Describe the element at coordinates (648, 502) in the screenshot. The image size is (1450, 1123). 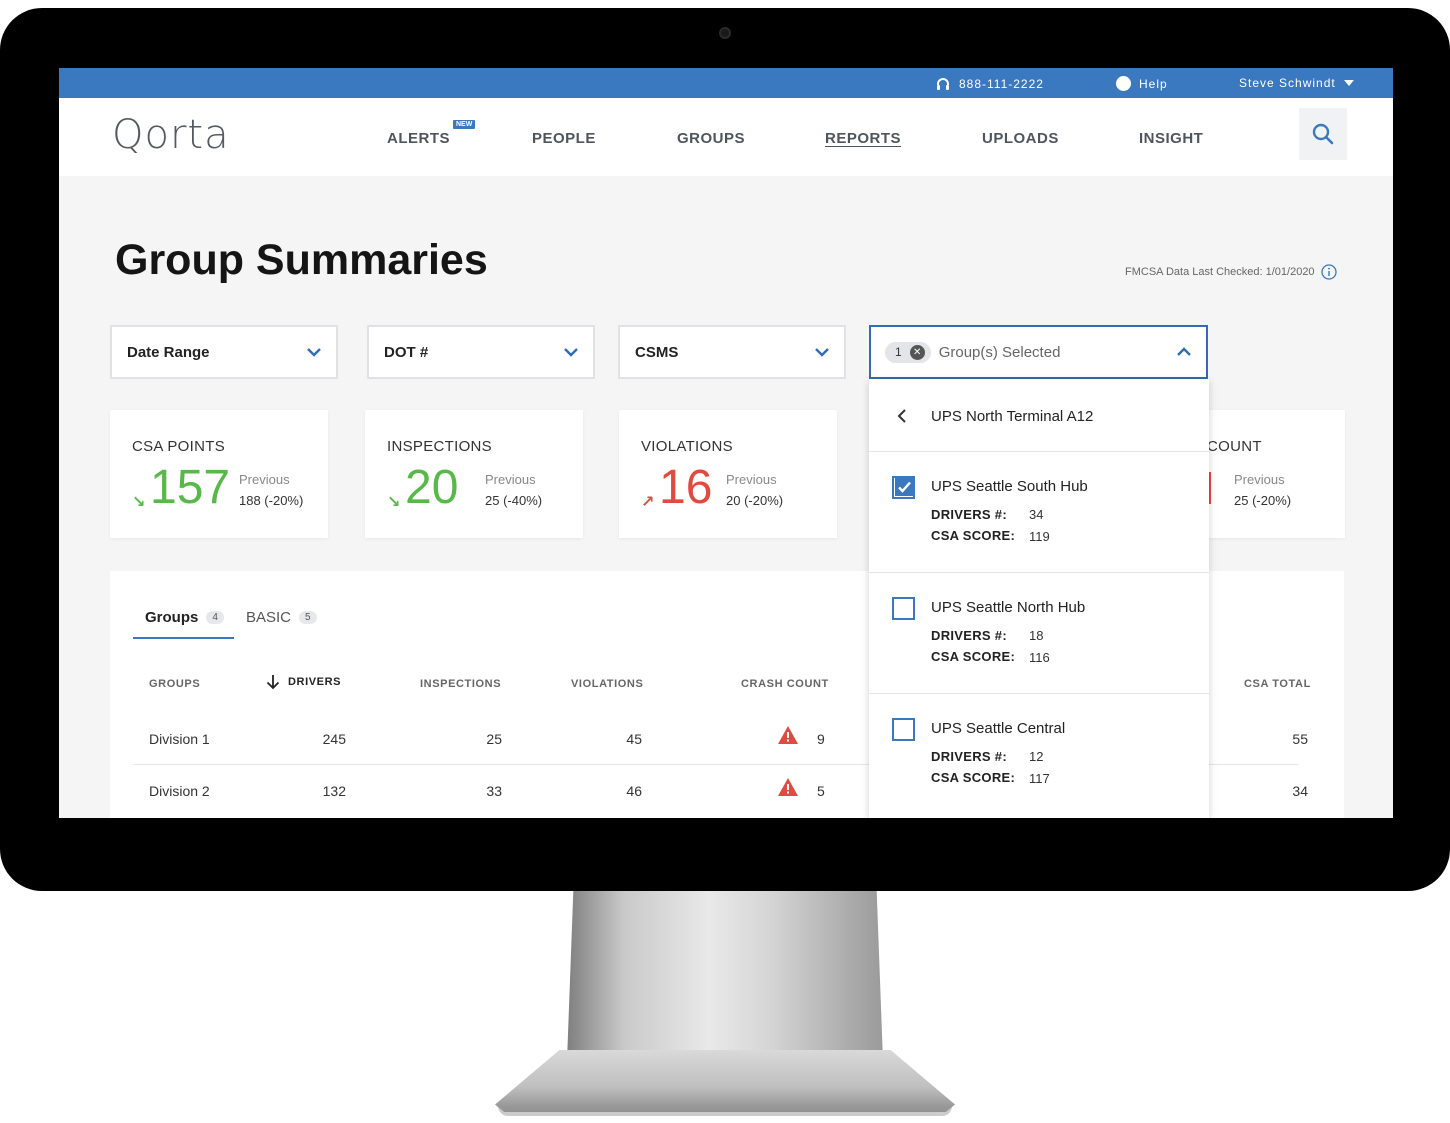
I see `trend-up-icon: ↗` at that location.